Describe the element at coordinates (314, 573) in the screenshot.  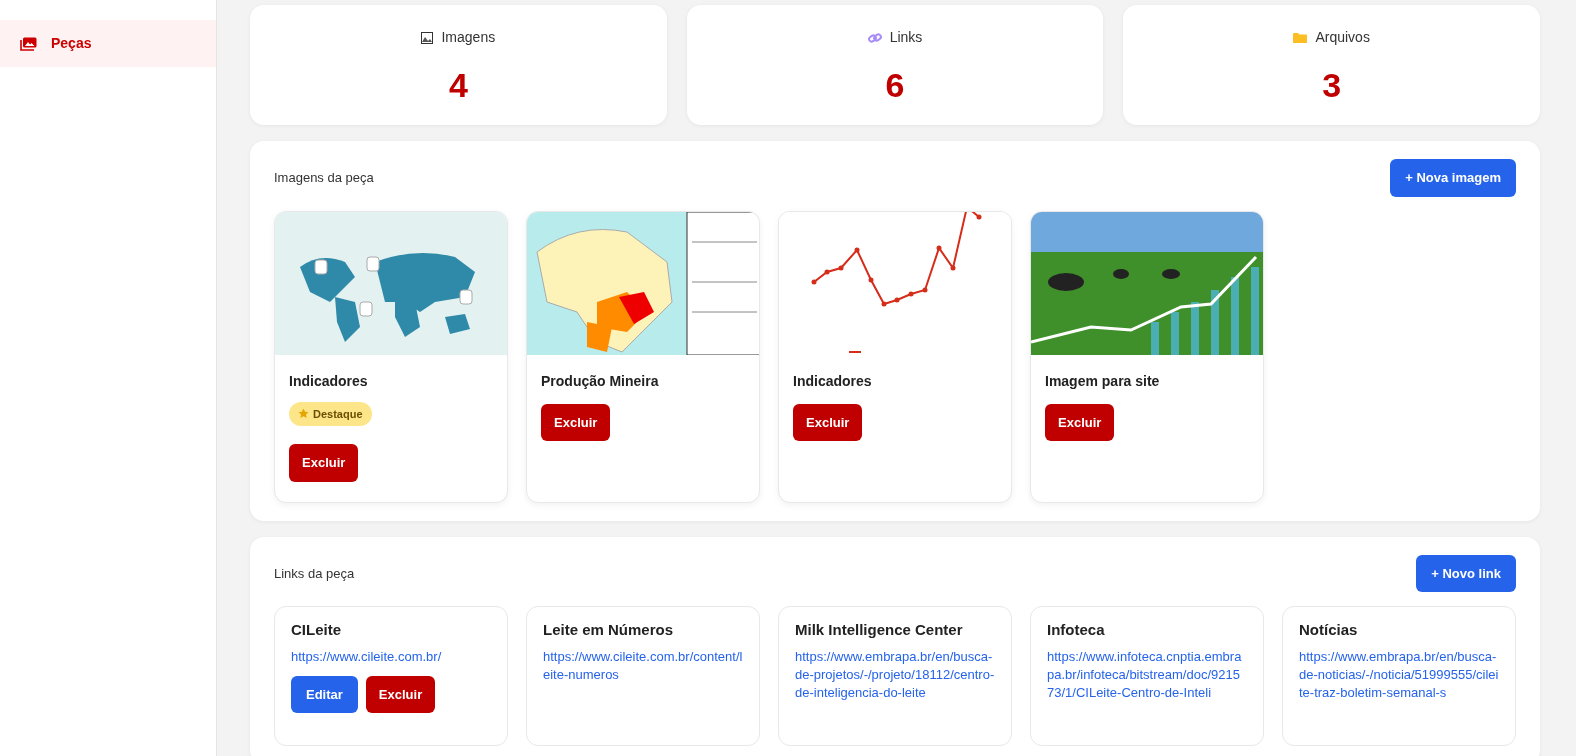
I see `section-title: Links da peça` at that location.